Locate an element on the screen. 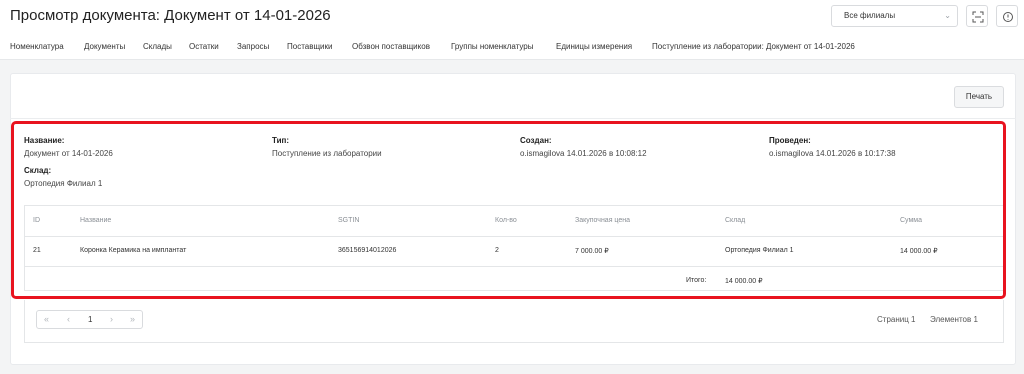 Image resolution: width=1024 pixels, height=374 pixels. info-icon is located at coordinates (1008, 17).